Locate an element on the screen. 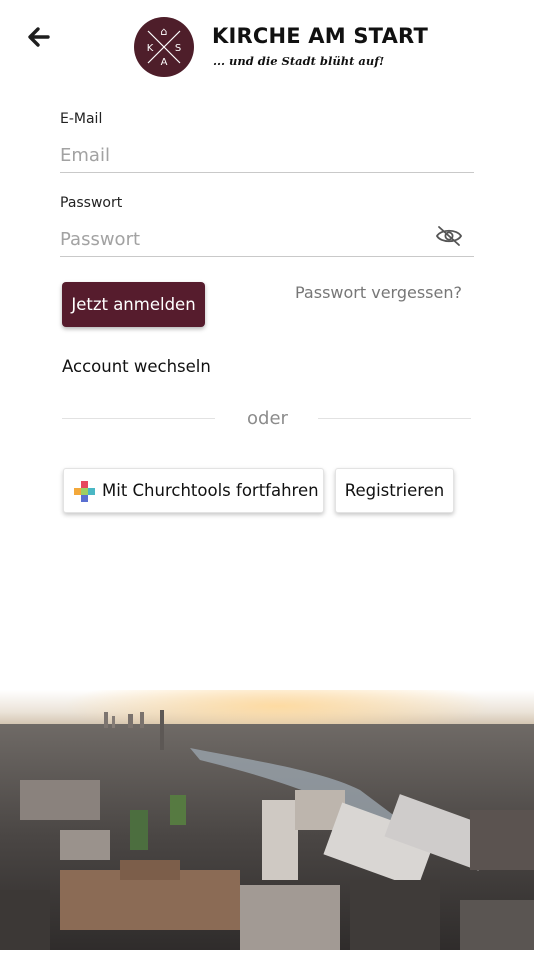  back-button is located at coordinates (39, 37).